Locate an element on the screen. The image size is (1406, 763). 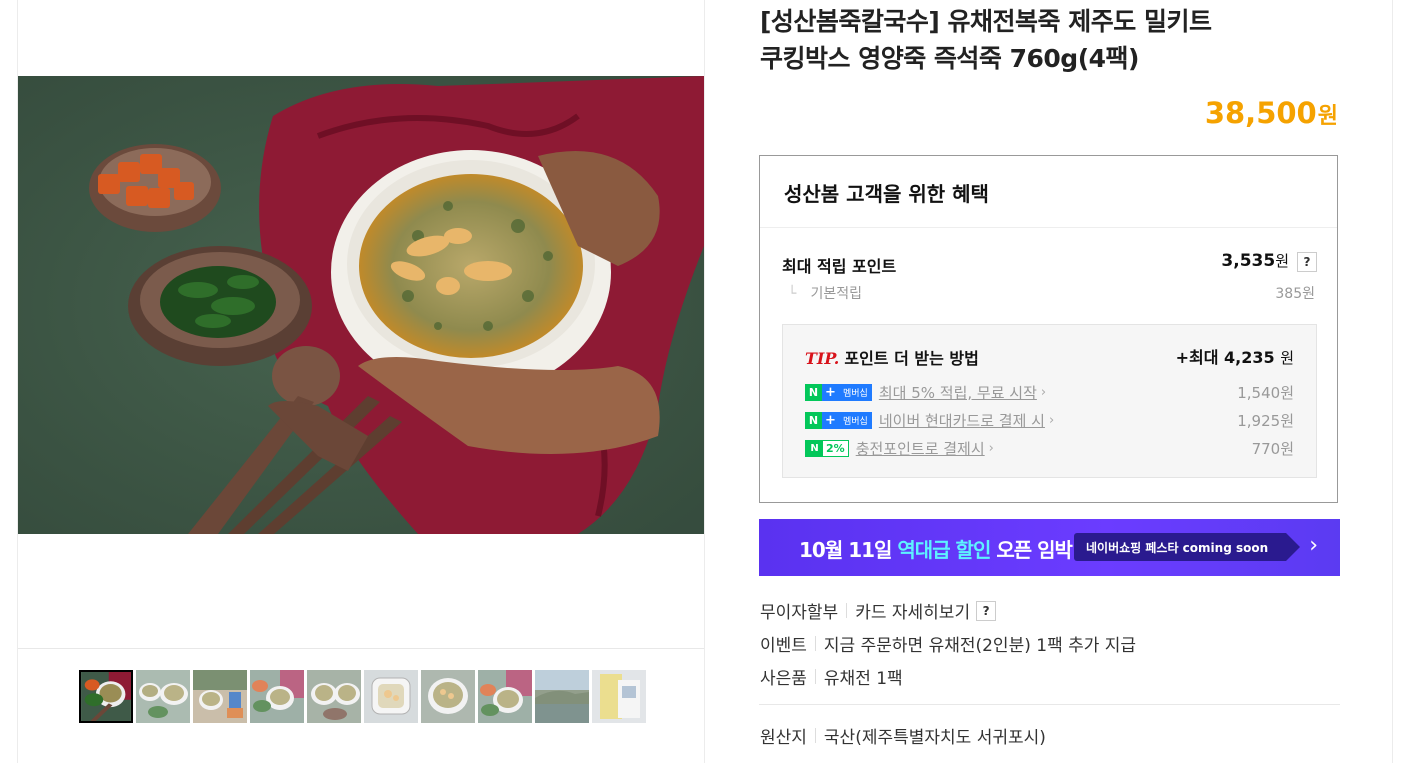
tip-badge: TIP. is located at coordinates (822, 358).